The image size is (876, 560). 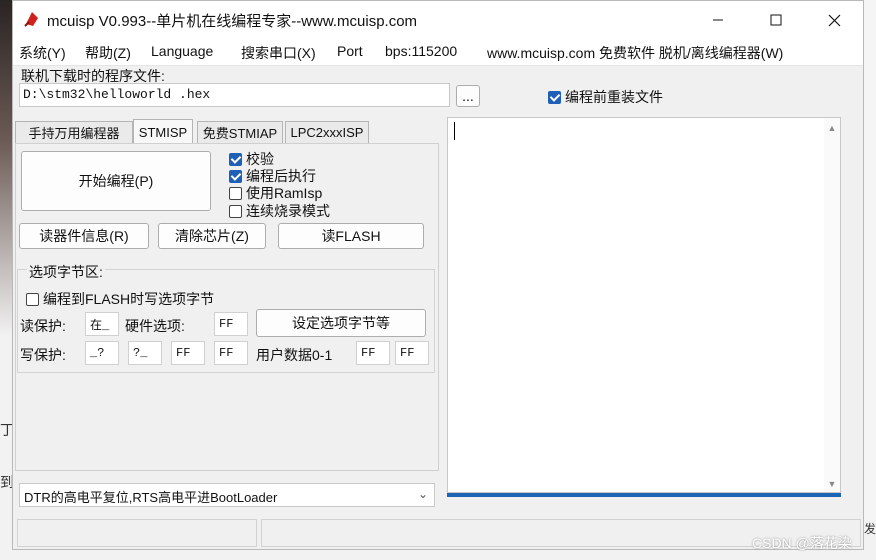 What do you see at coordinates (288, 211) in the screenshot?
I see `continuous-burn-checkbox-label: 连续烧录模式` at bounding box center [288, 211].